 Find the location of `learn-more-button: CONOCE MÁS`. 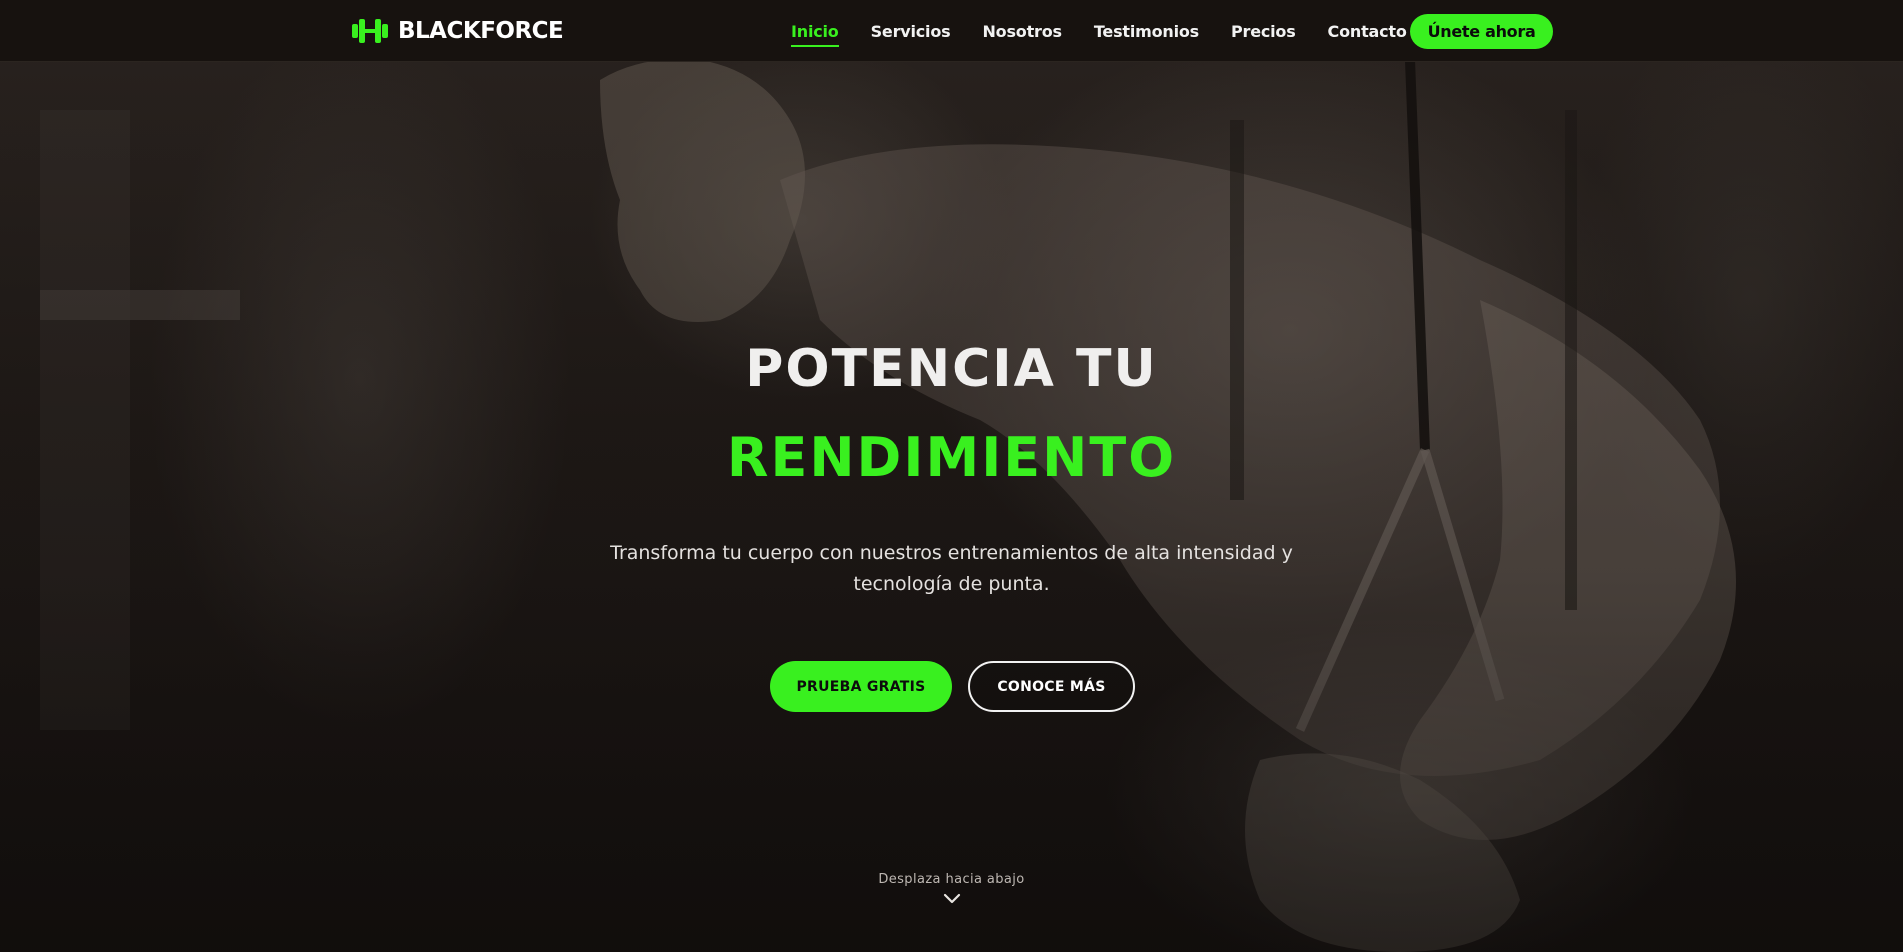

learn-more-button: CONOCE MÁS is located at coordinates (1051, 686).